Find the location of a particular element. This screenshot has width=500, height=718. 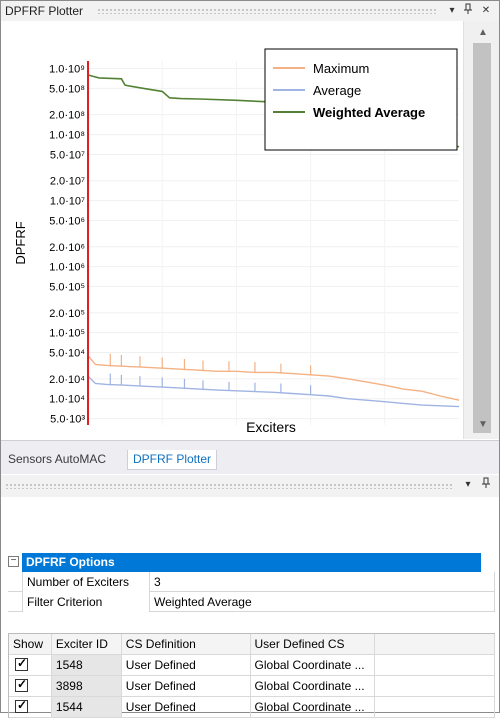

panel-title: DPFRF Plotter is located at coordinates (44, 11).